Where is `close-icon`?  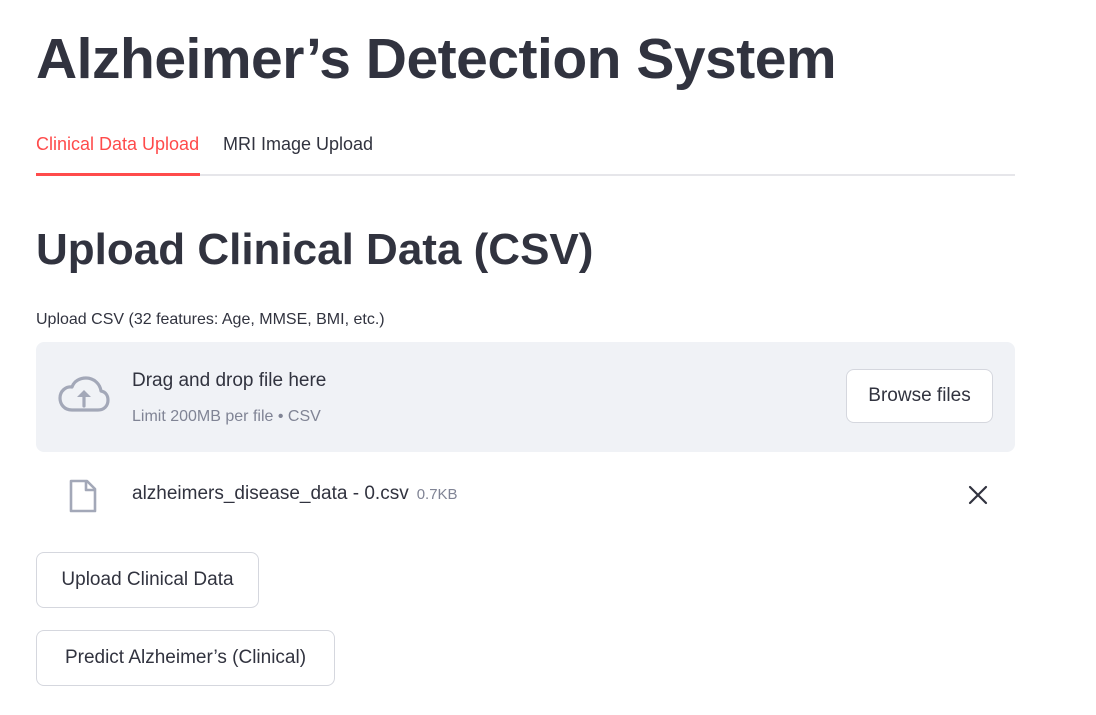
close-icon is located at coordinates (978, 495).